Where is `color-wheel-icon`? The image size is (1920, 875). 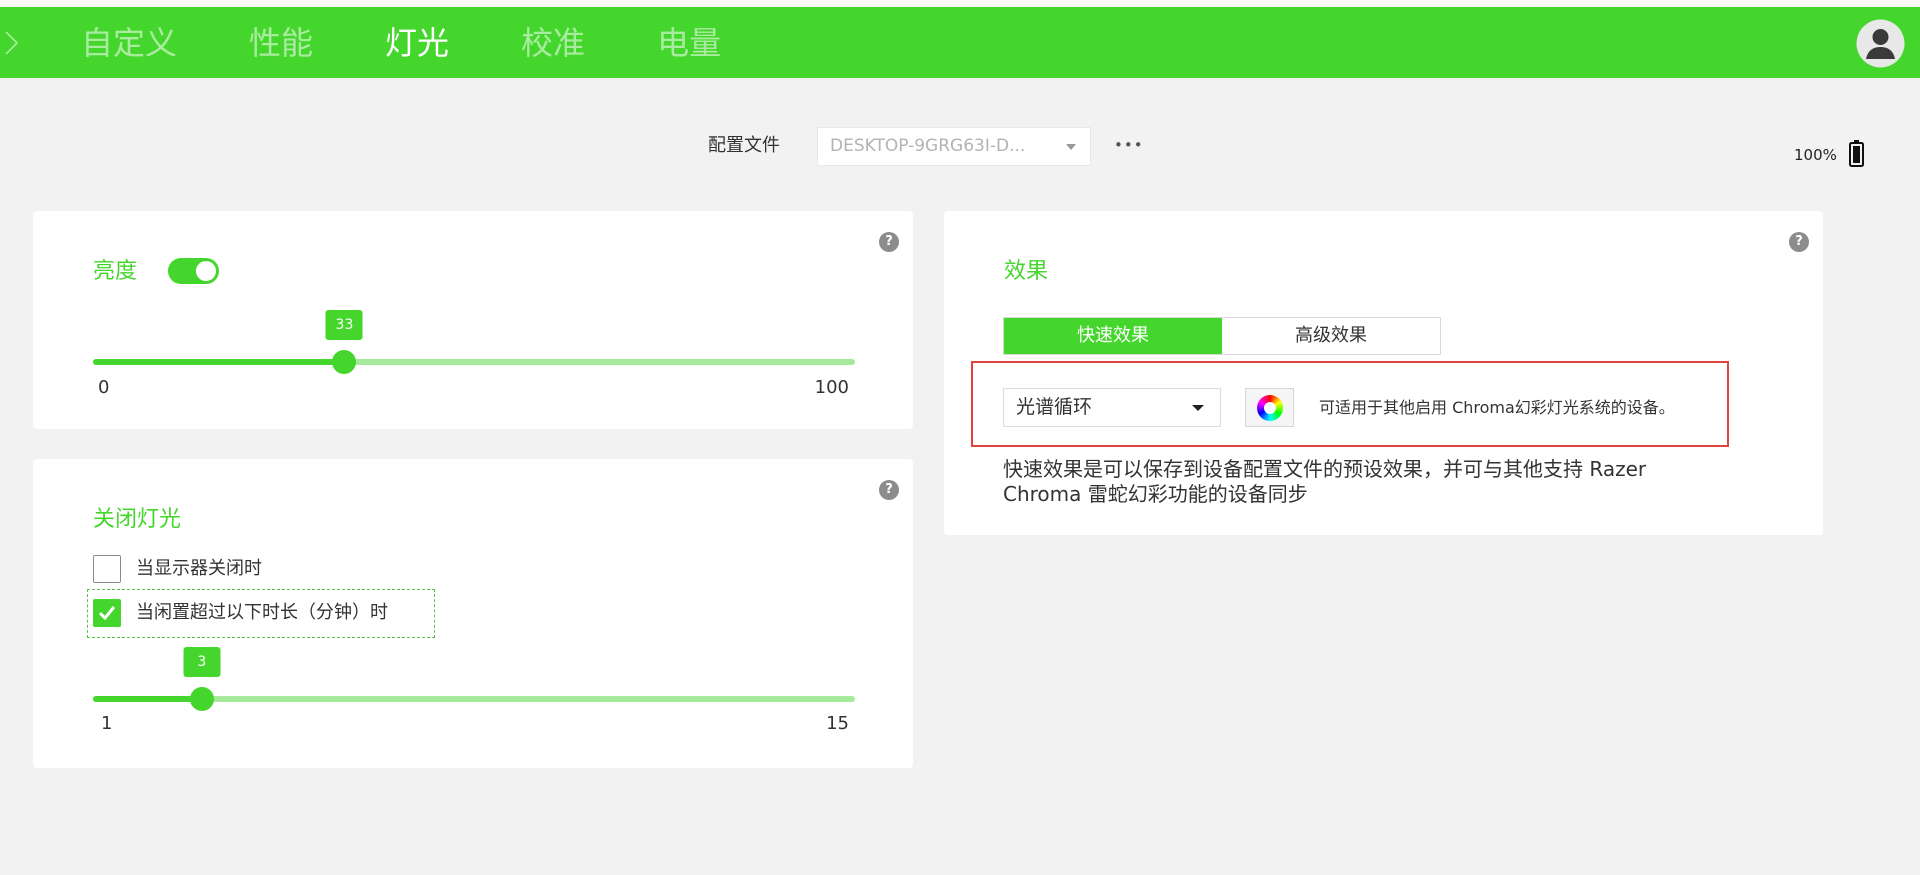
color-wheel-icon is located at coordinates (1270, 408).